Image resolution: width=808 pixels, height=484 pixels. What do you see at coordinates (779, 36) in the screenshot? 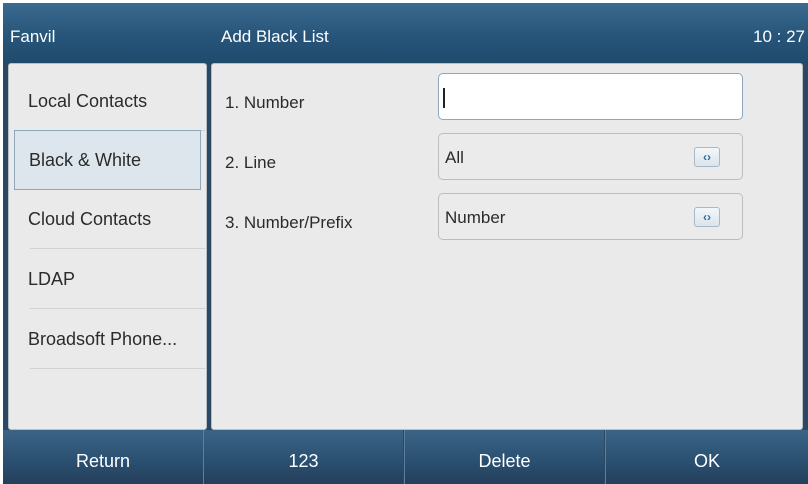
I see `clock: 10 : 27` at bounding box center [779, 36].